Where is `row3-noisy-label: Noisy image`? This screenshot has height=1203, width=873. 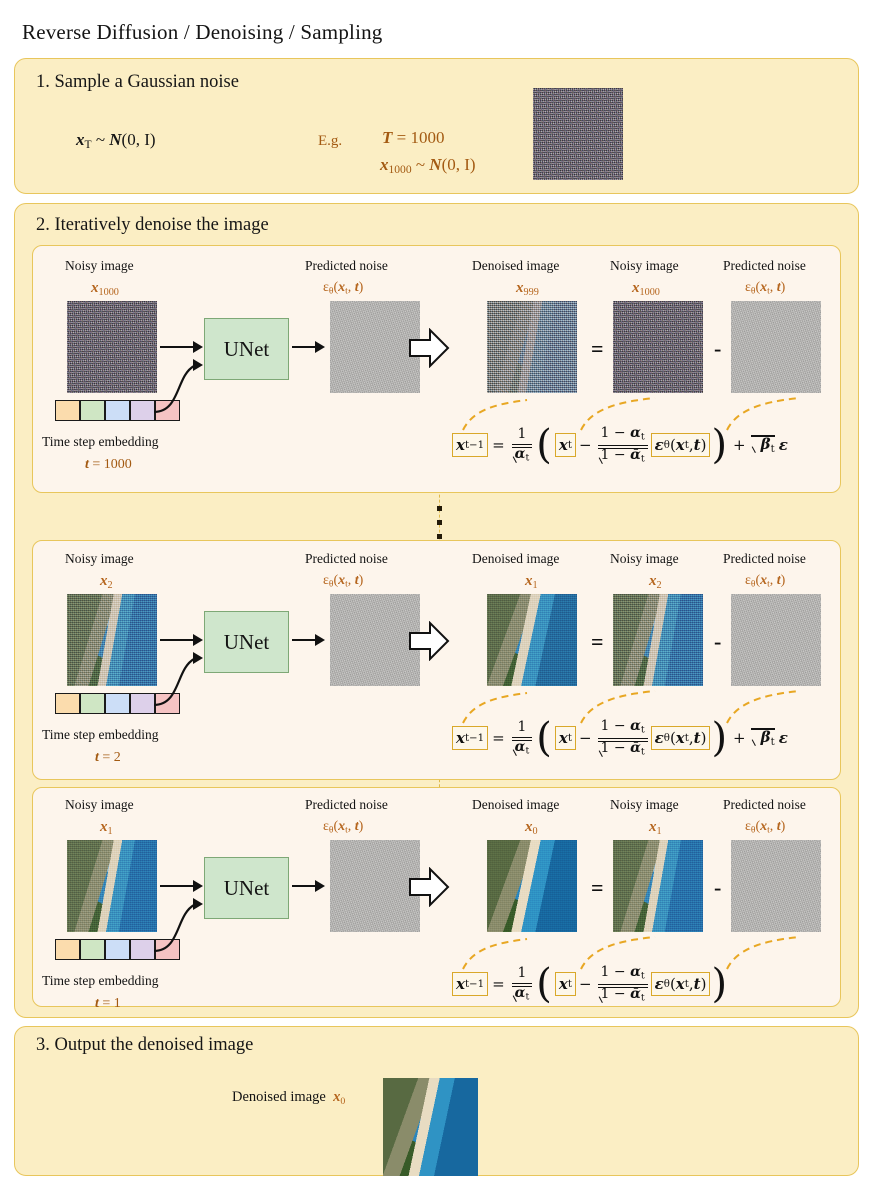 row3-noisy-label: Noisy image is located at coordinates (99, 804).